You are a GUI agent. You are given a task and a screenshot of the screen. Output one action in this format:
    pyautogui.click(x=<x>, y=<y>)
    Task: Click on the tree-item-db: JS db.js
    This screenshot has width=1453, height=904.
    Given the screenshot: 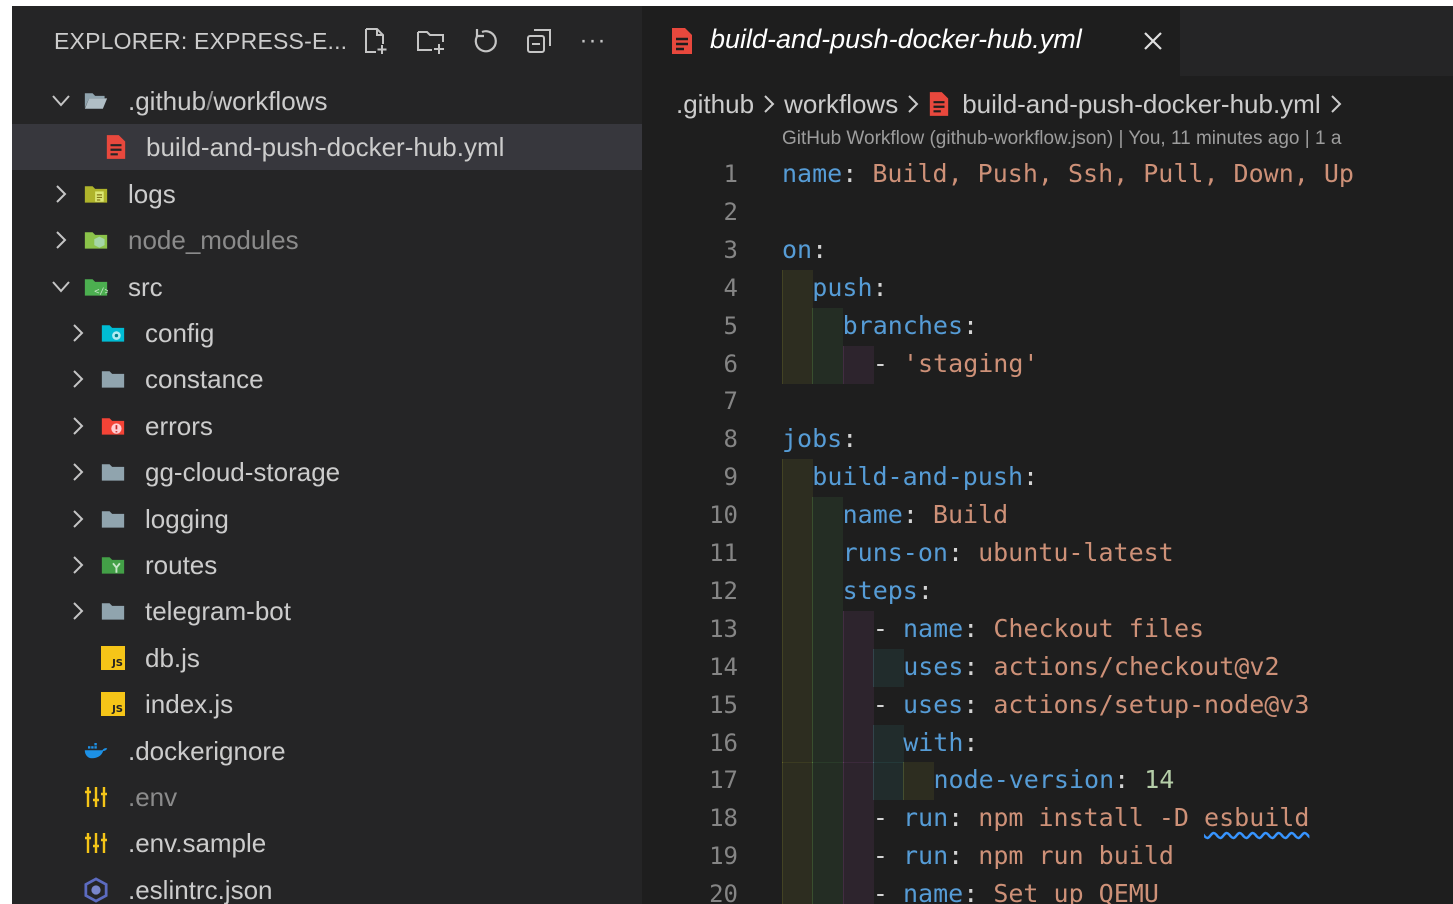 What is the action you would take?
    pyautogui.click(x=327, y=658)
    